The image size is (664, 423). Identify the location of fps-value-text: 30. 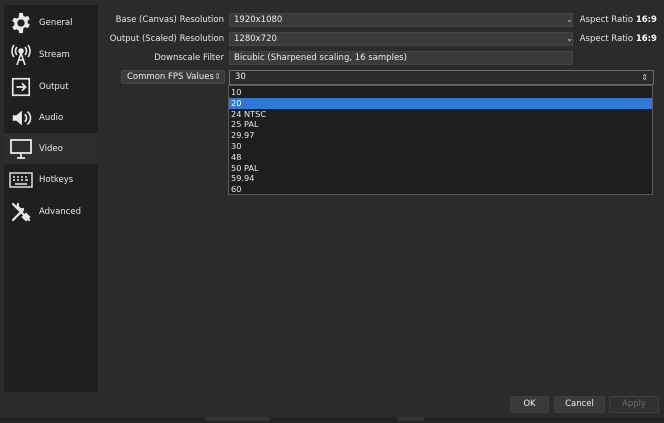
(240, 77).